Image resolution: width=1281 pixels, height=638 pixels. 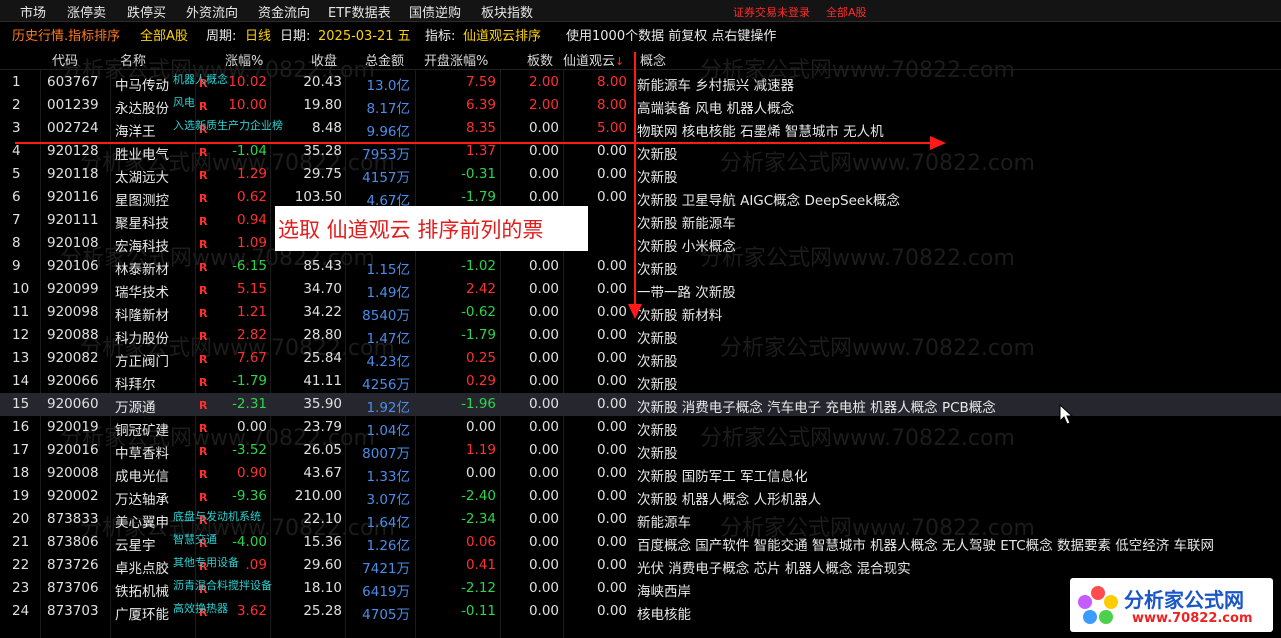 What do you see at coordinates (295, 36) in the screenshot?
I see `date-label: 日期:` at bounding box center [295, 36].